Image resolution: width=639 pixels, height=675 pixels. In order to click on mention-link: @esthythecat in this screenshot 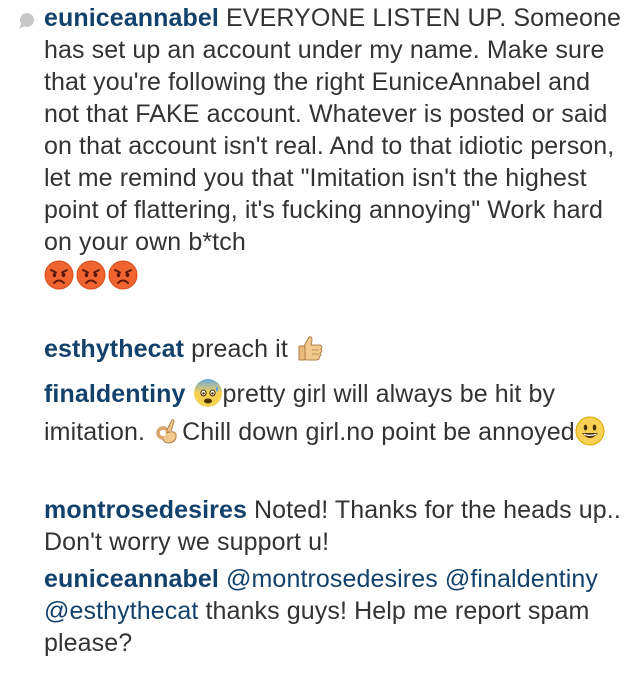, I will do `click(121, 611)`.